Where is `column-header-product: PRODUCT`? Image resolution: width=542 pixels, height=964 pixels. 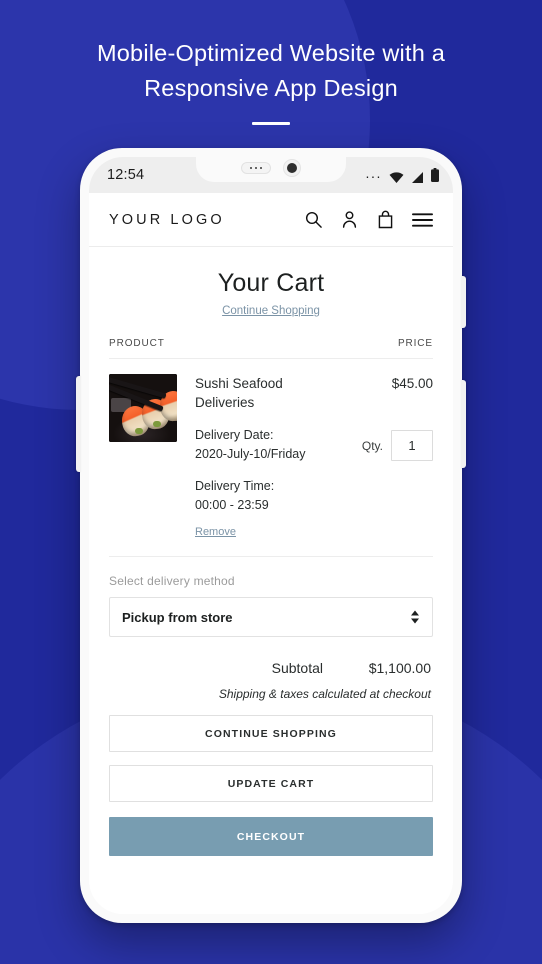 column-header-product: PRODUCT is located at coordinates (137, 343).